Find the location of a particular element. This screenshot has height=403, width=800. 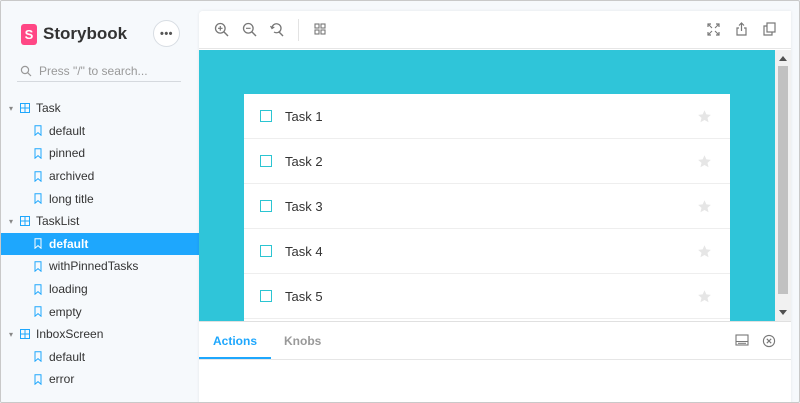

tree-story-label: error is located at coordinates (62, 379).